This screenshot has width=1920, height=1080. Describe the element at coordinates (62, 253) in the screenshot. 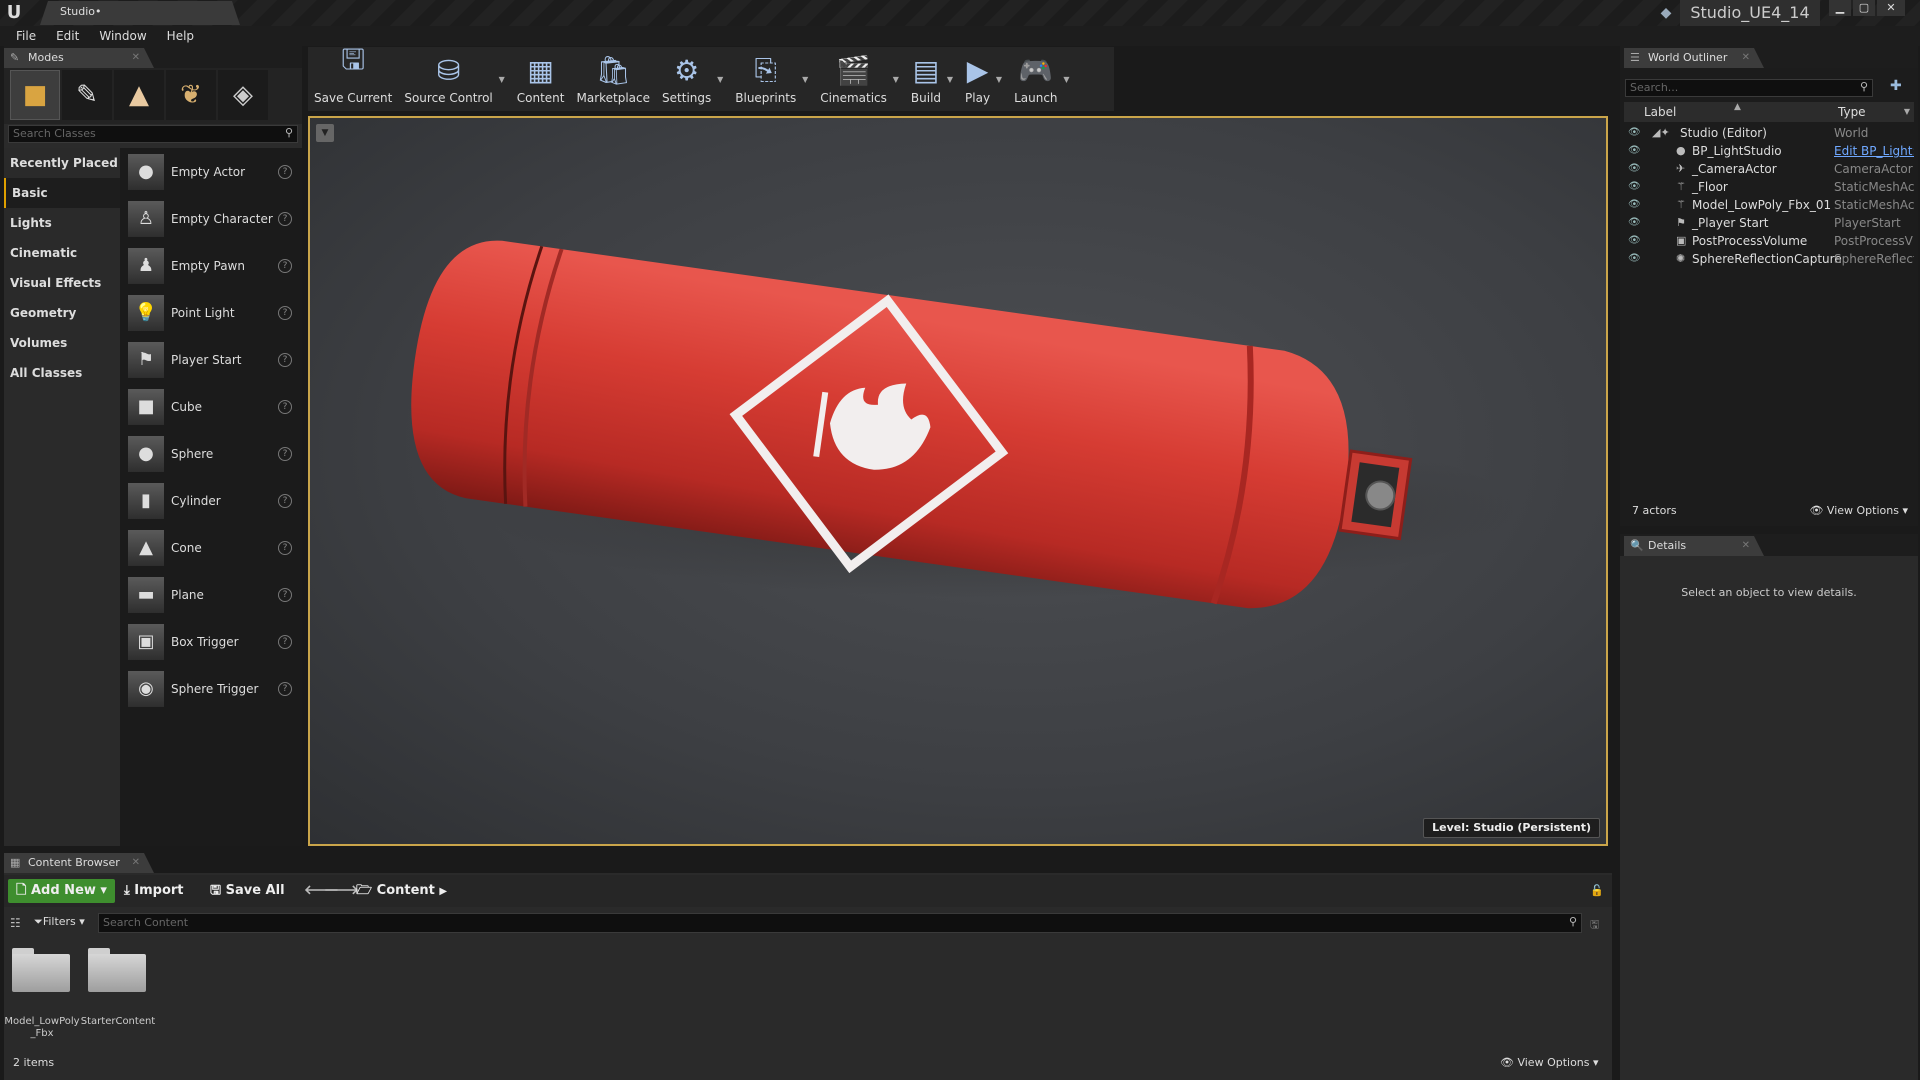

I see `category-cinematic: Cinematic` at that location.